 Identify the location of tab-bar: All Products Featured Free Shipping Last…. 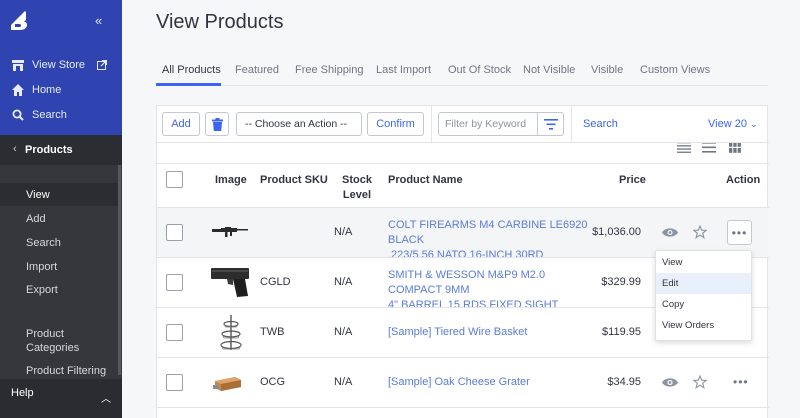
(462, 72).